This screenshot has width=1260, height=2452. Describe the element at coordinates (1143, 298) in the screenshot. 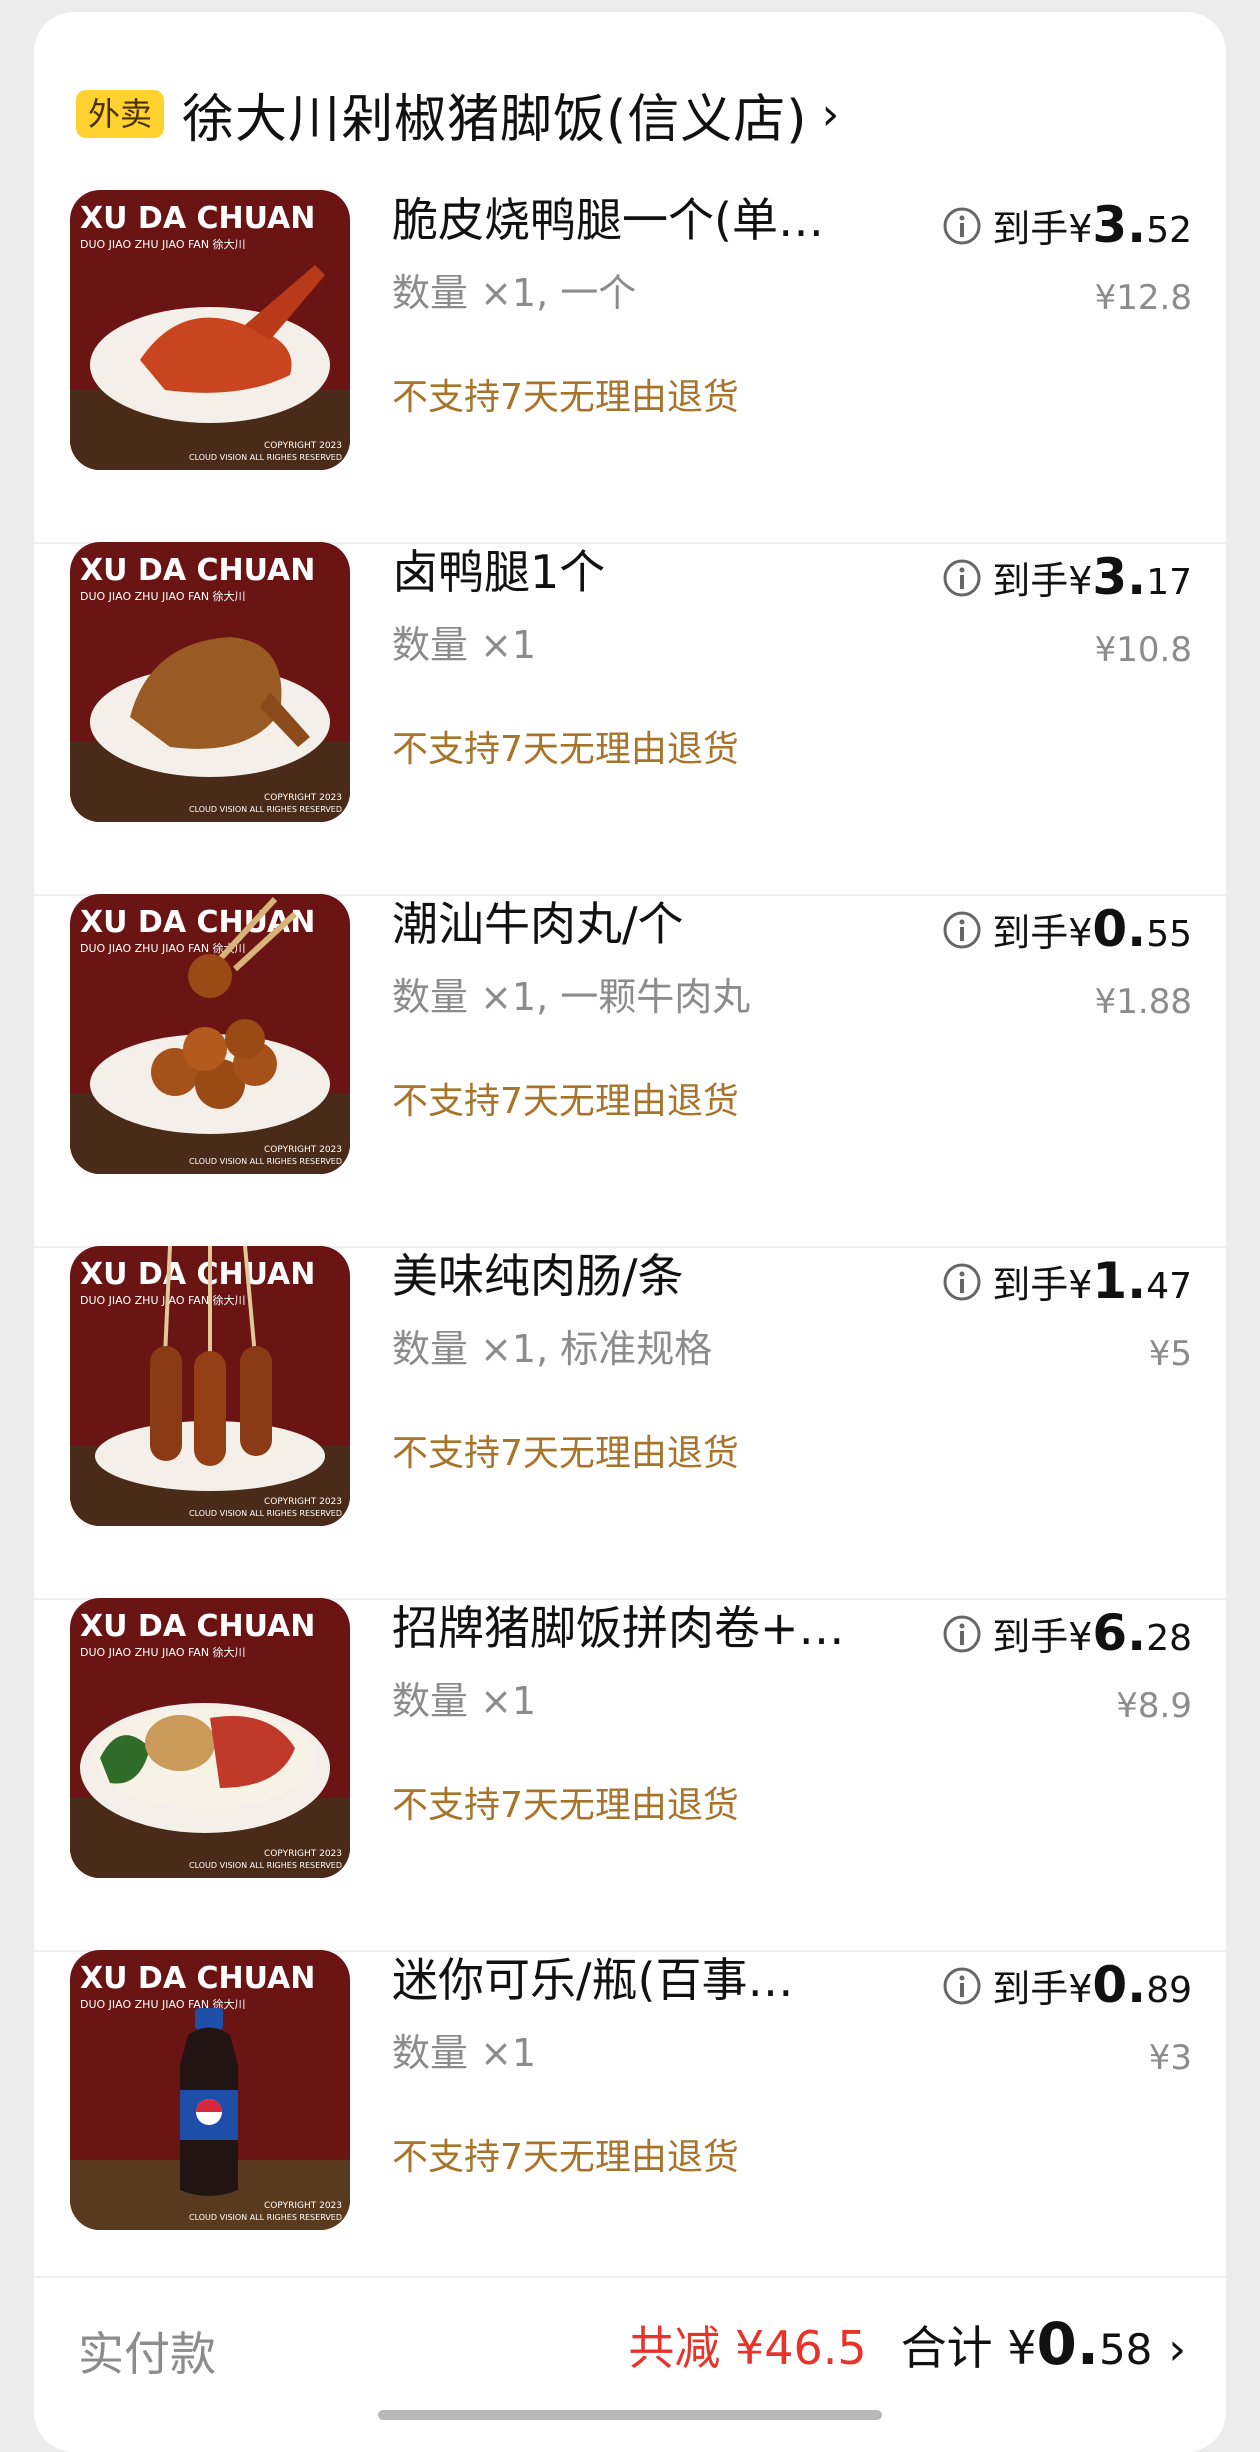

I see `original-price: ¥12.8` at that location.